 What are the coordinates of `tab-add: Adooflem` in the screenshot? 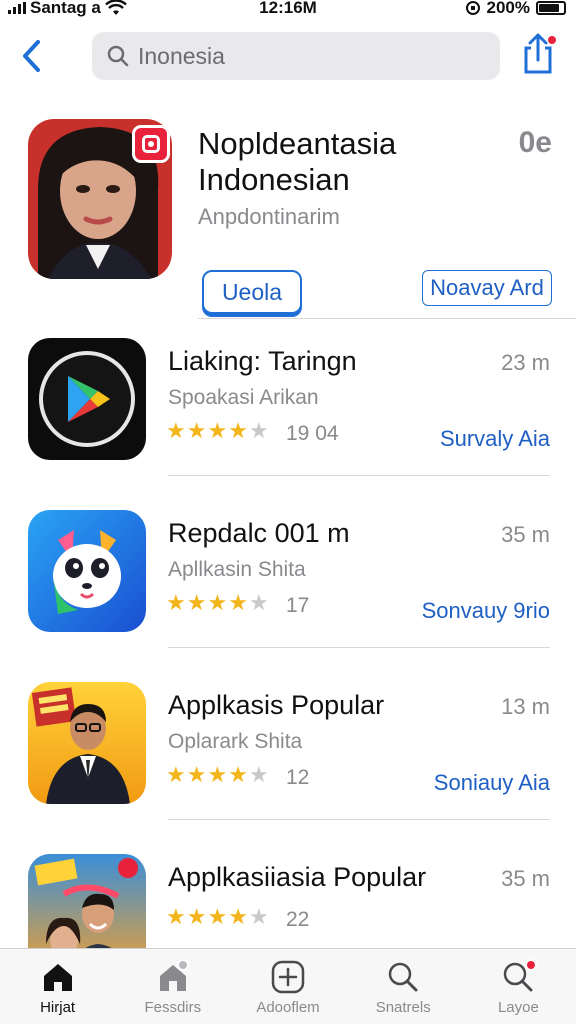 It's located at (287, 986).